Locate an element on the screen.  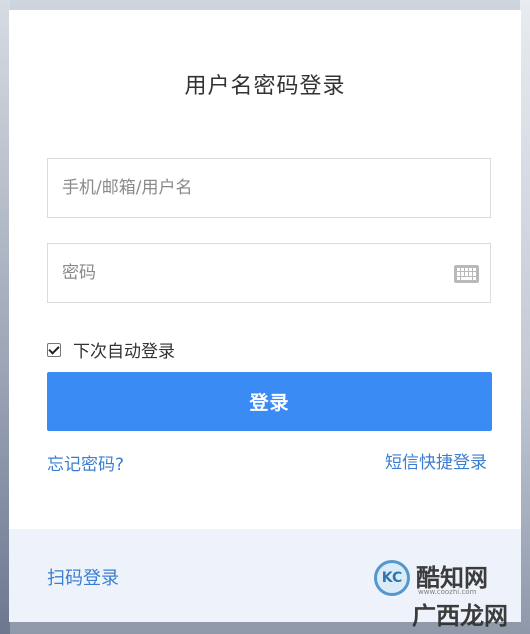
background-right is located at coordinates (525, 317).